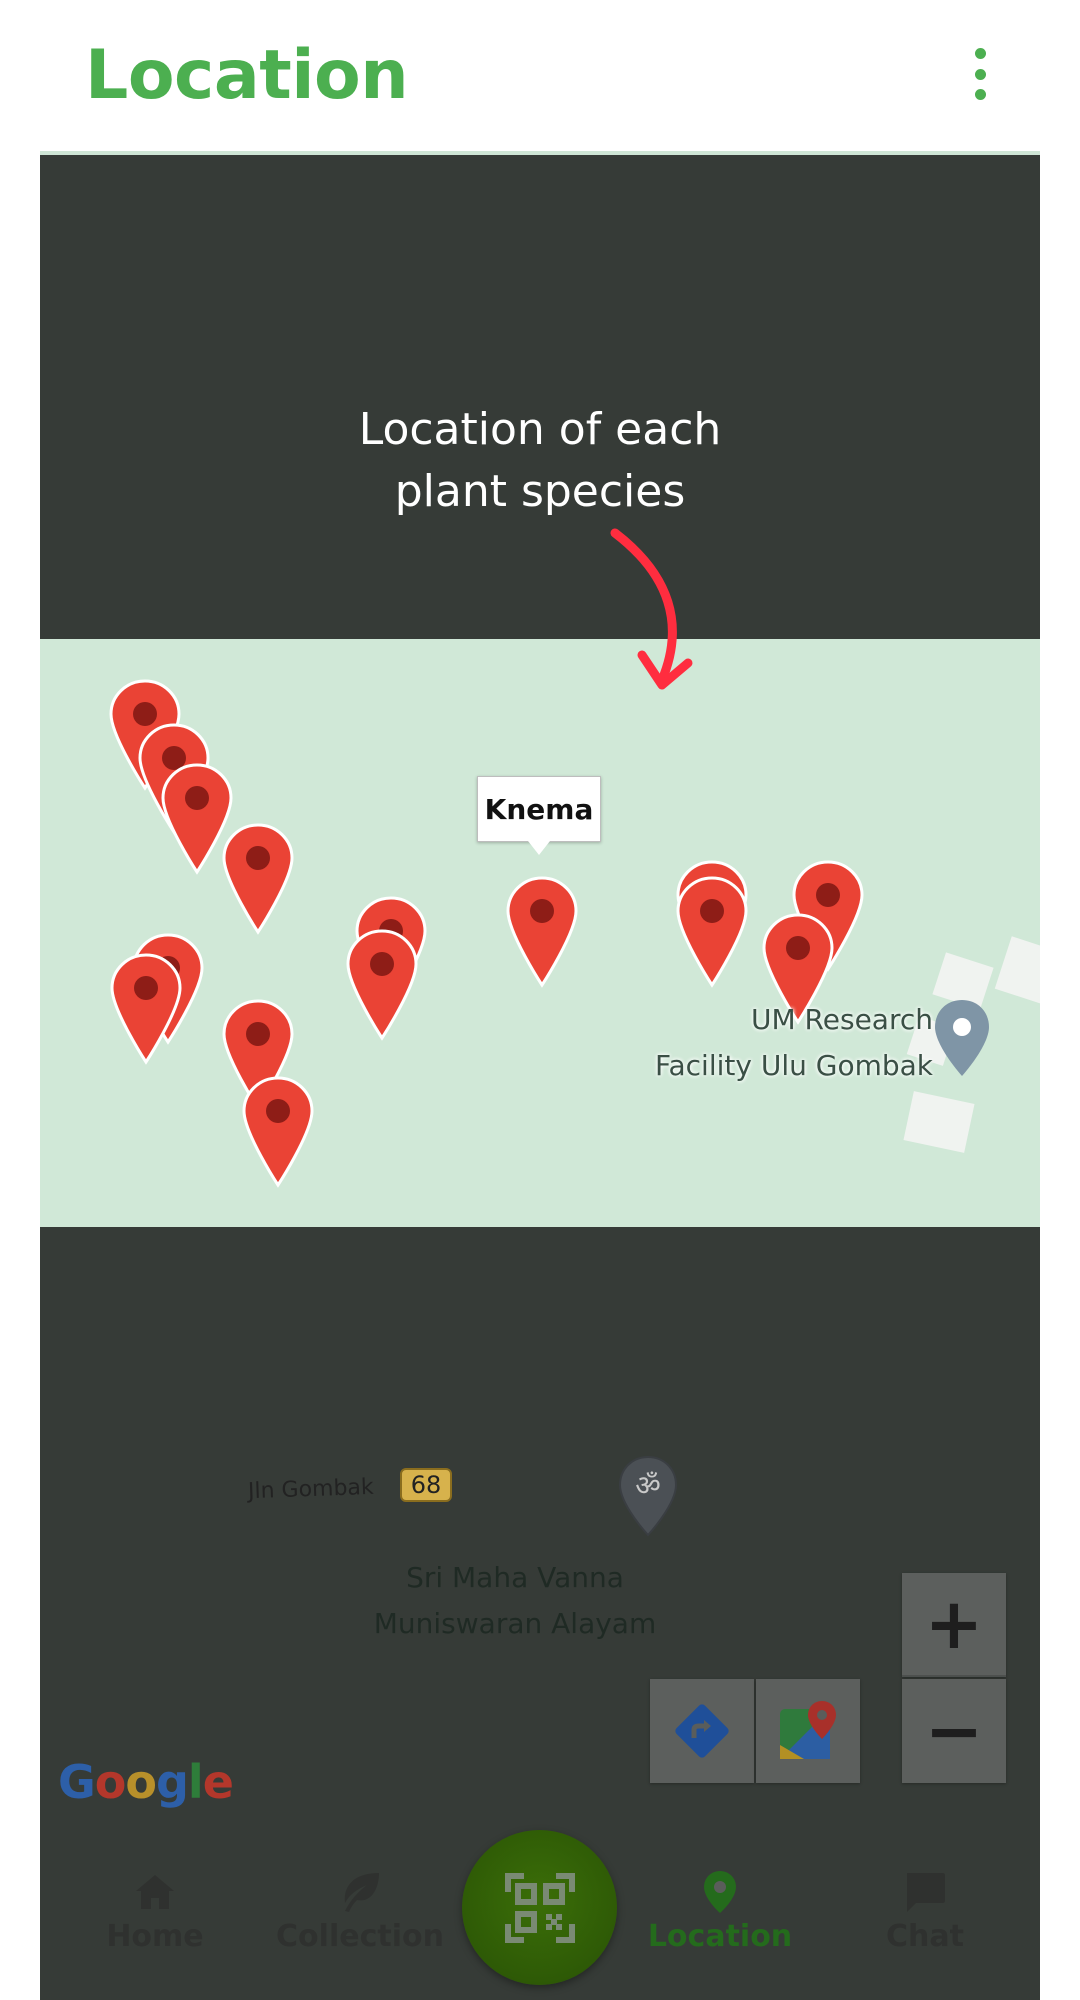 The width and height of the screenshot is (1080, 2000). What do you see at coordinates (247, 75) in the screenshot?
I see `page-title: Location` at bounding box center [247, 75].